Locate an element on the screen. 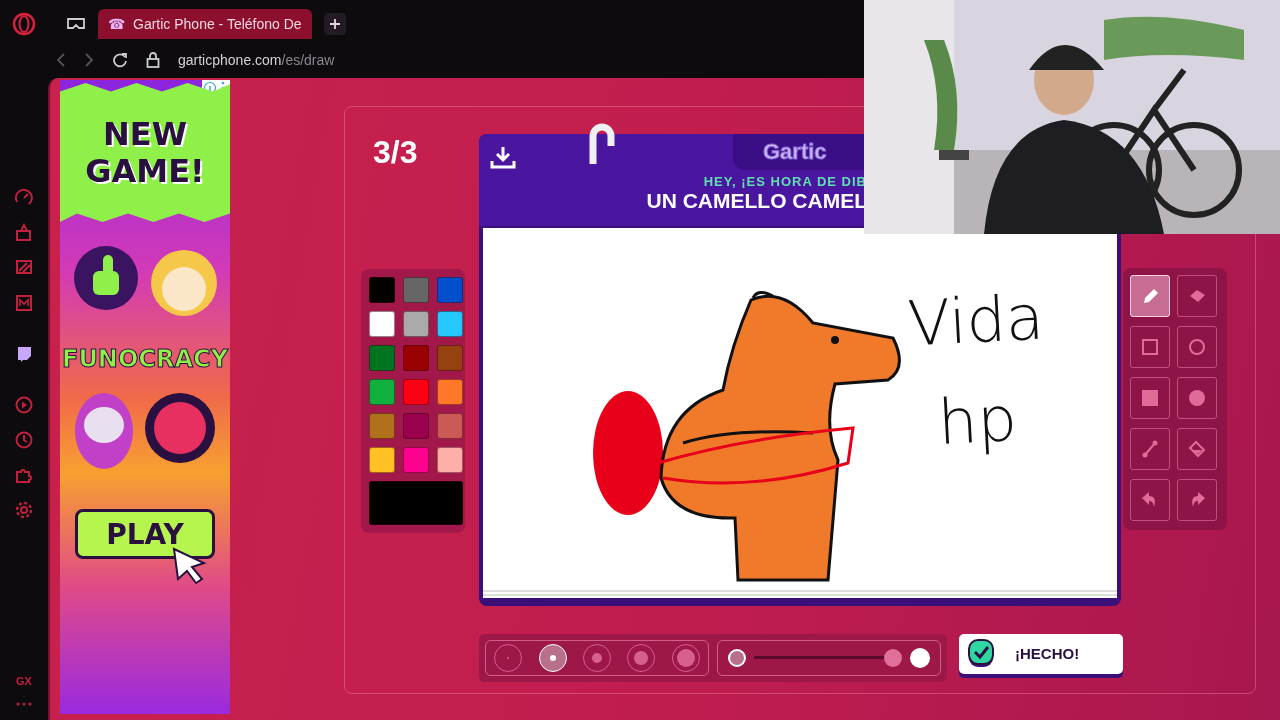 The height and width of the screenshot is (720, 1280). download-icon is located at coordinates (503, 158).